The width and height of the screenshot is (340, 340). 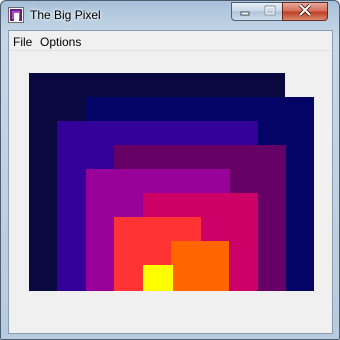 I want to click on menu-options: Options, so click(x=60, y=42).